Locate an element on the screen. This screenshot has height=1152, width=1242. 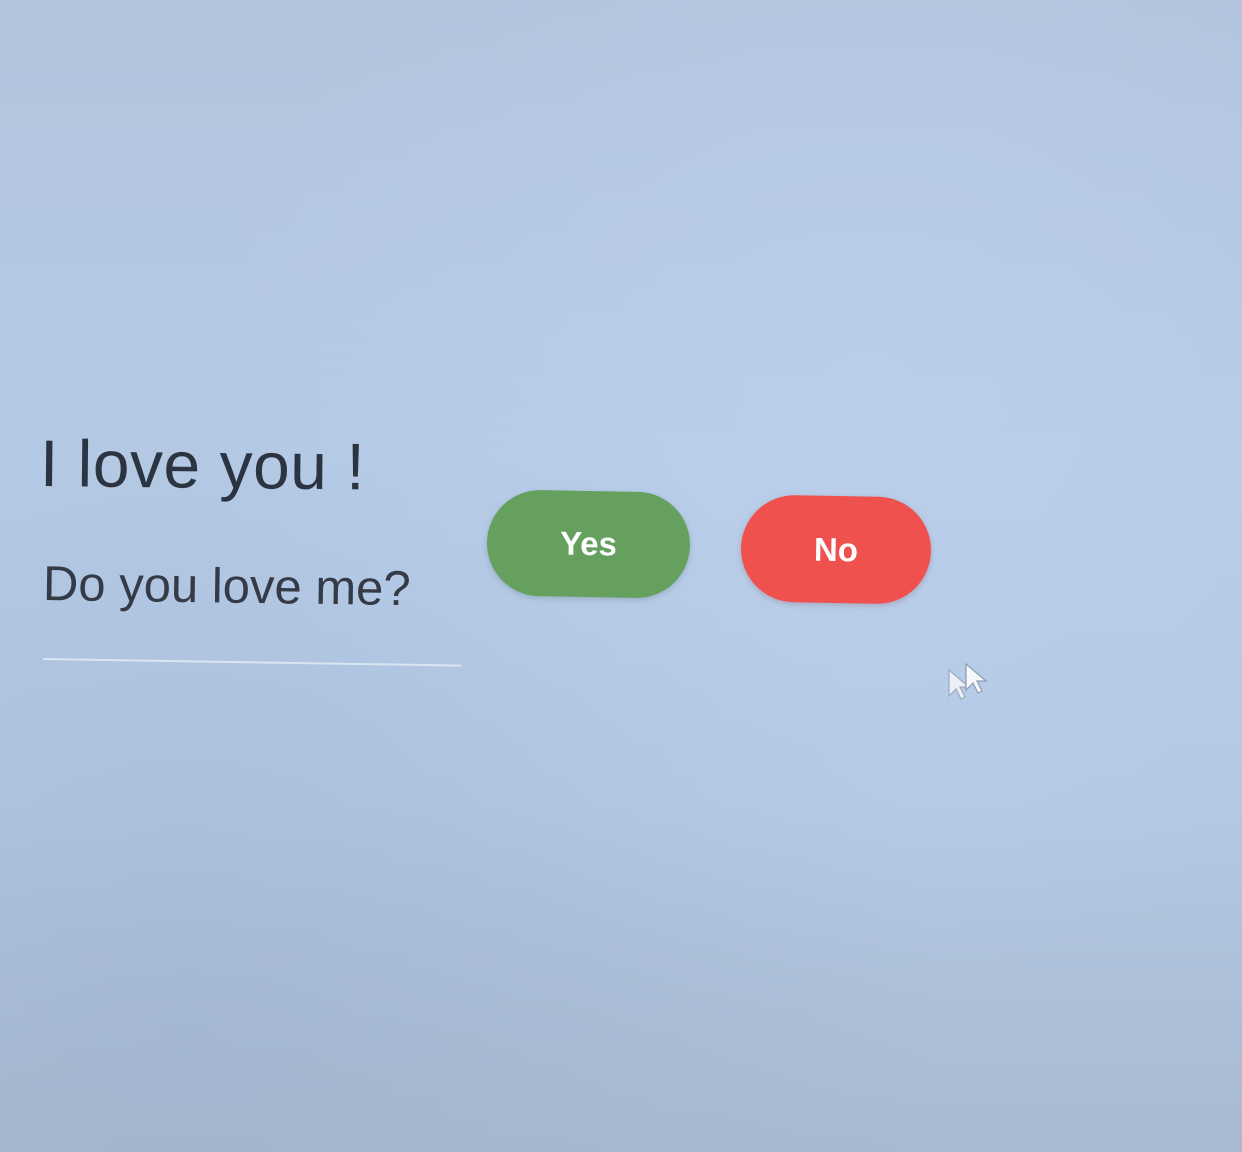
page-heading: I love you ! is located at coordinates (202, 465).